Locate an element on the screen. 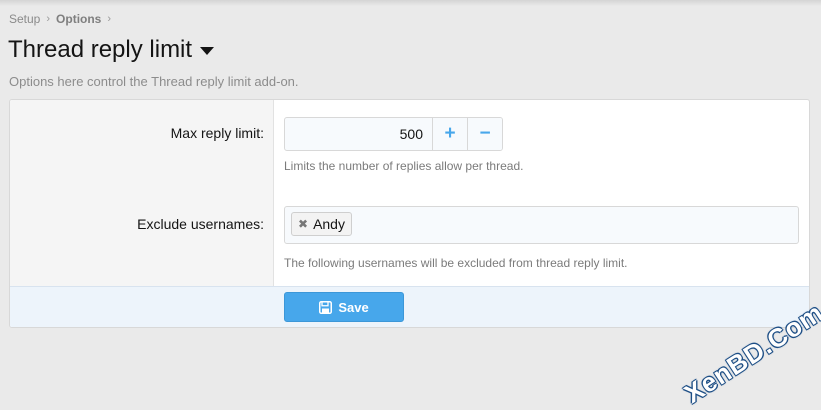  username-tag: ✖ Andy is located at coordinates (321, 224).